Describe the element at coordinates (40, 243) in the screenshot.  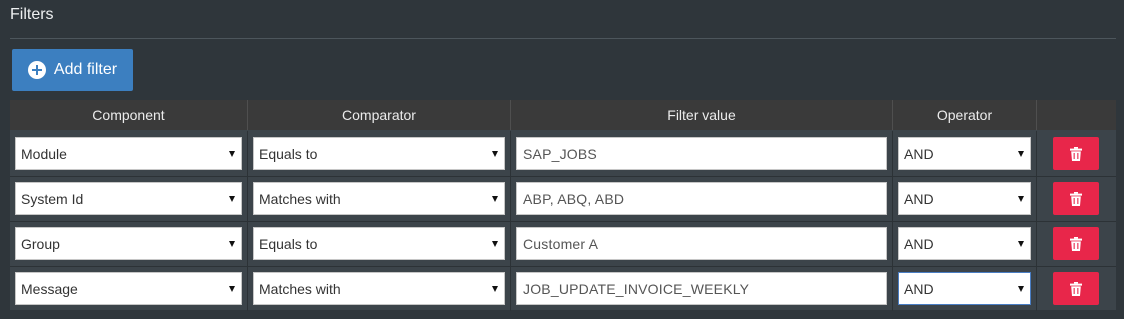
I see `component-value: Group` at that location.